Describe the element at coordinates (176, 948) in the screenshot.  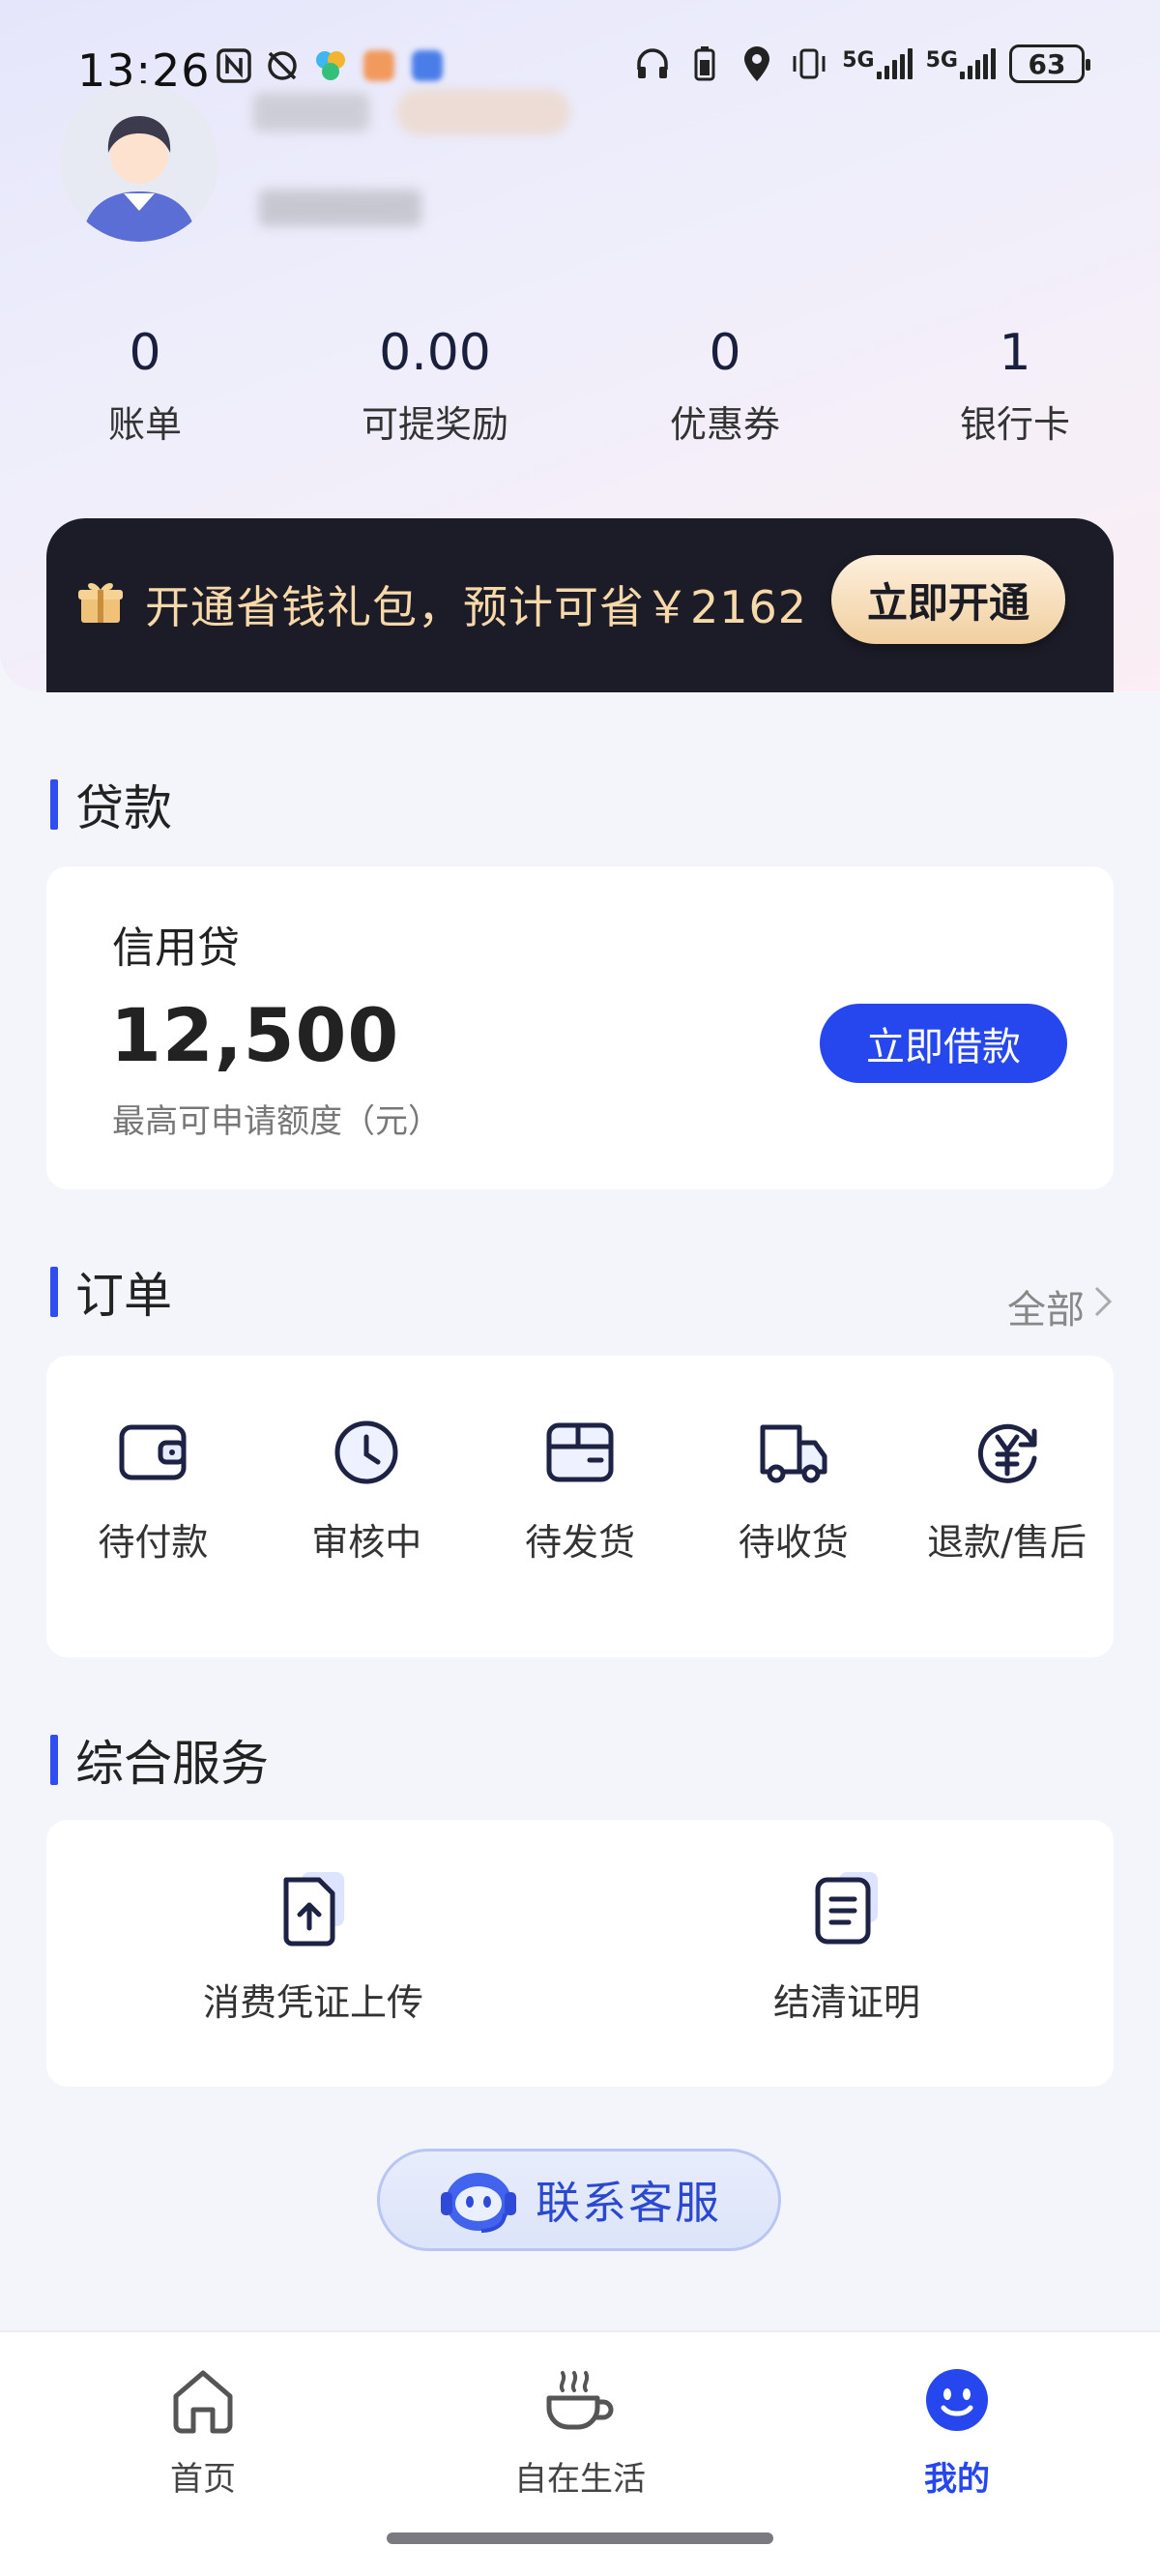
I see `loan-product-name: 信用贷` at that location.